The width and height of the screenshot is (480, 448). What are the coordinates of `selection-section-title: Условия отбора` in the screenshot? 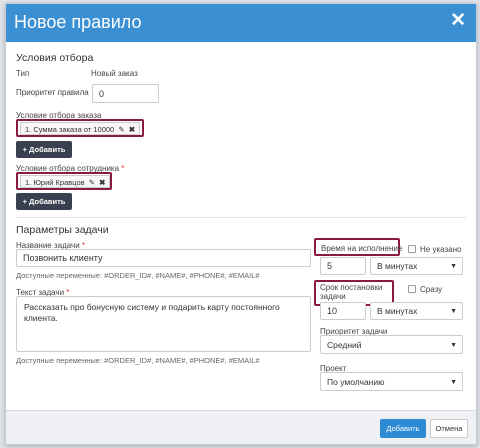 It's located at (55, 58).